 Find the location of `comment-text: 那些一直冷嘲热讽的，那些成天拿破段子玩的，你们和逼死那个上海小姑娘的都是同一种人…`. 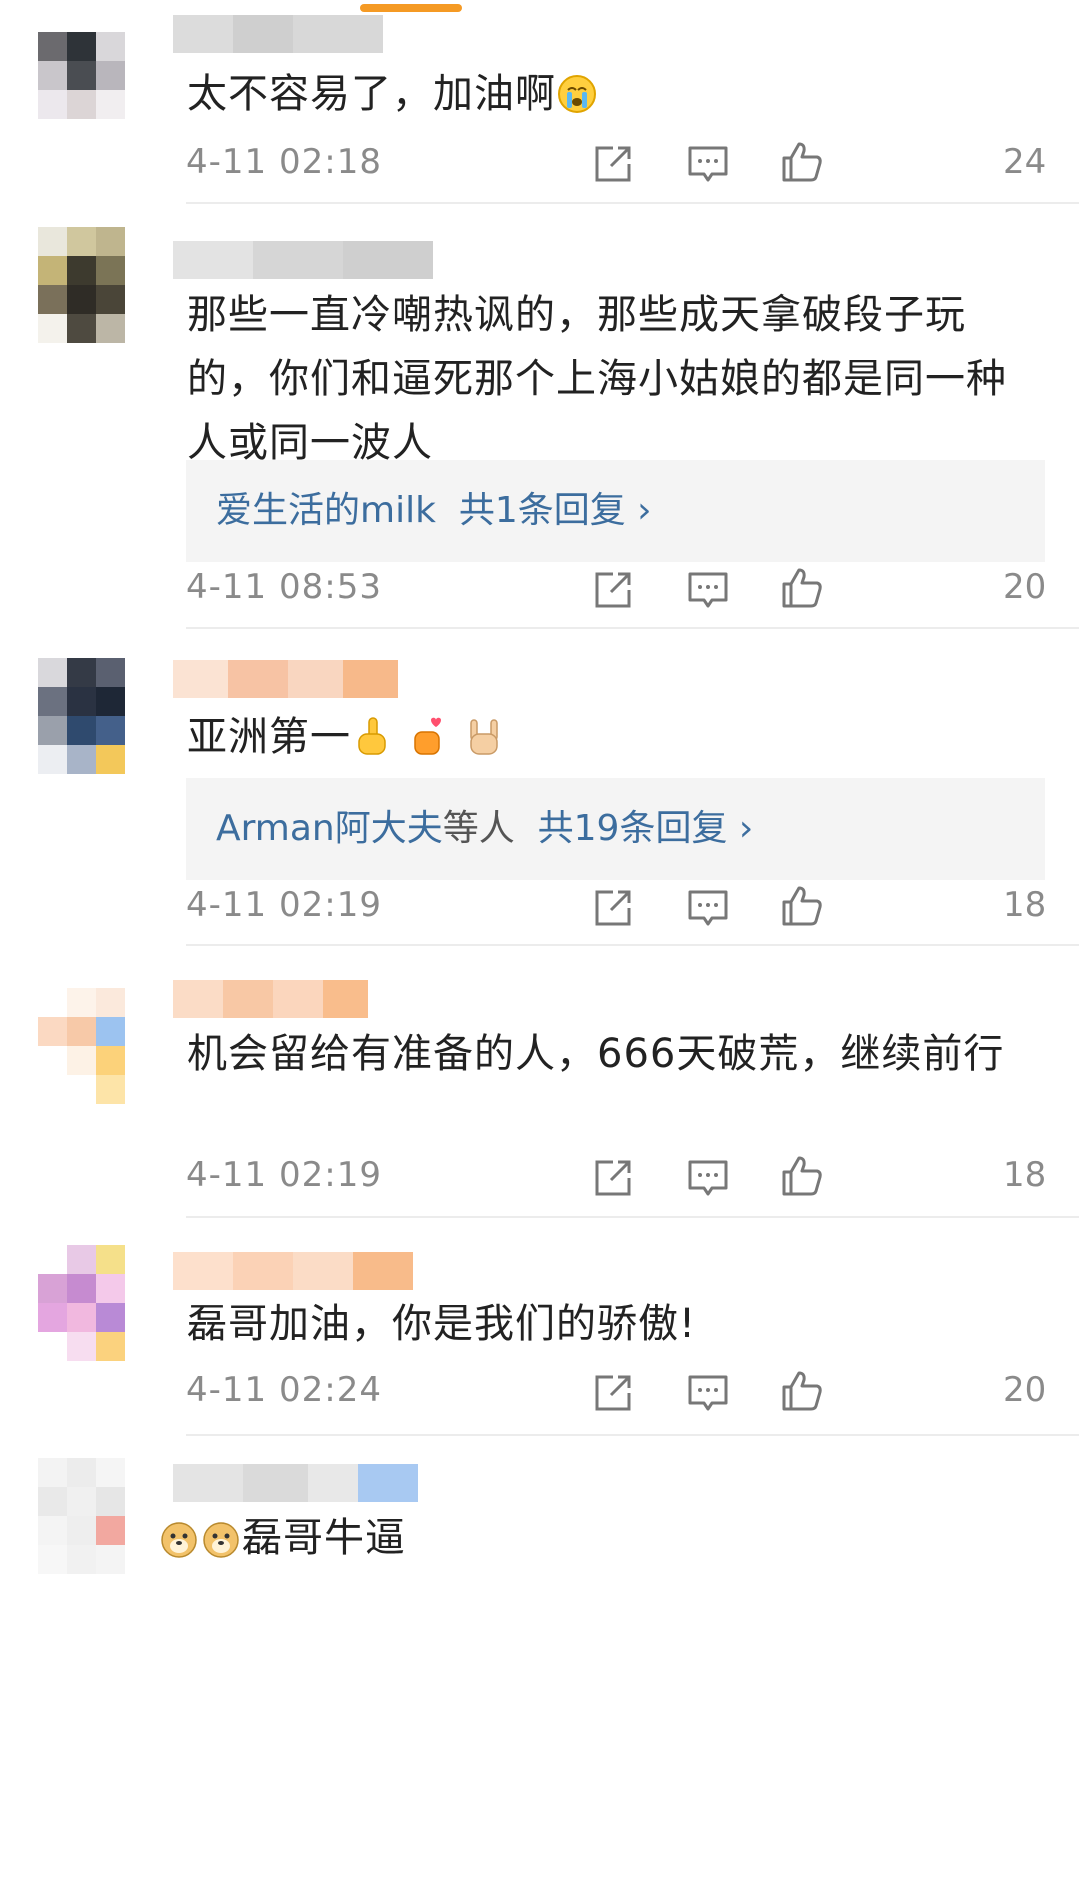

comment-text: 那些一直冷嘲热讽的，那些成天拿破段子玩的，你们和逼死那个上海小姑娘的都是同一种人… is located at coordinates (597, 379).